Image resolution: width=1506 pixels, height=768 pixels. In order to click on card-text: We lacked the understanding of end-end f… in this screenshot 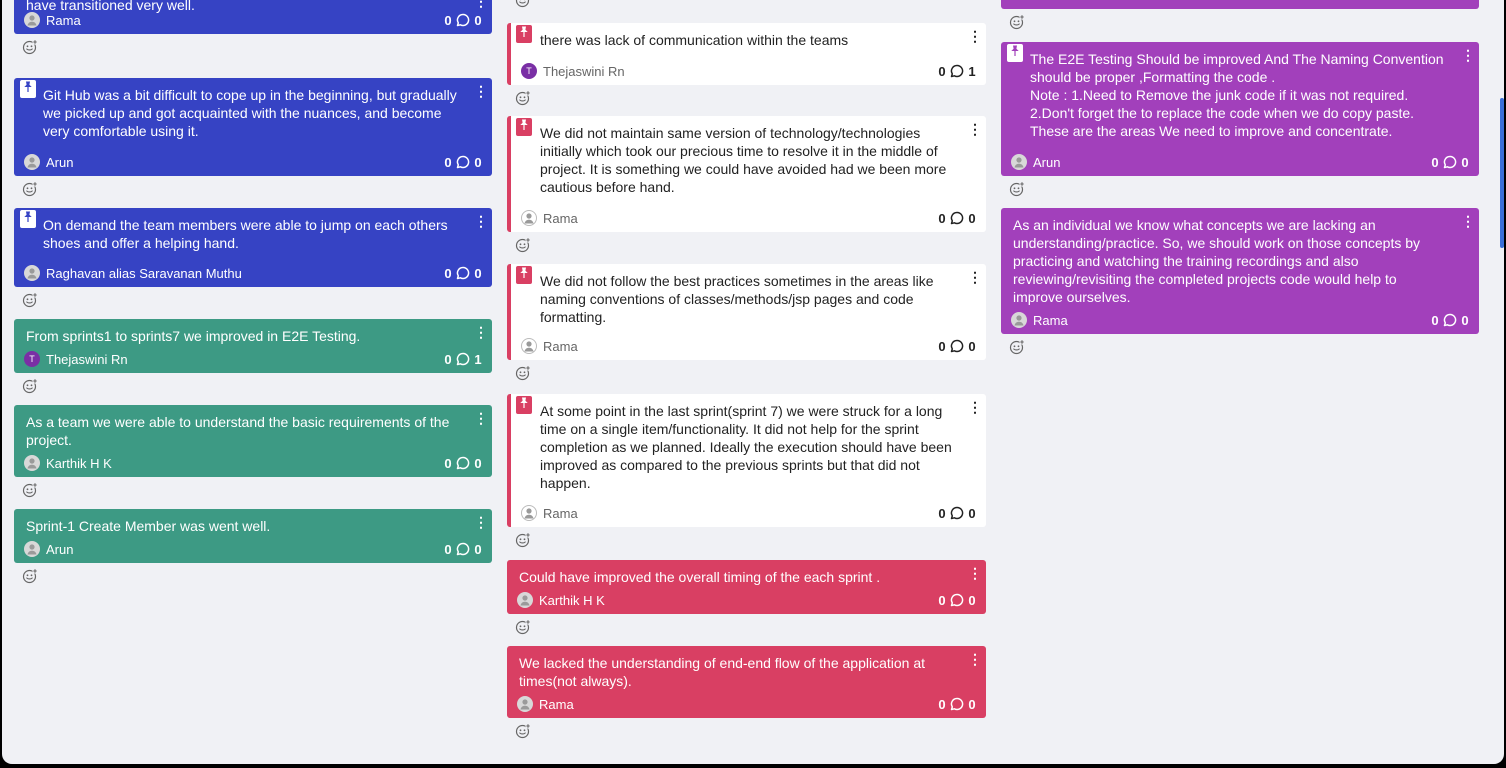, I will do `click(722, 672)`.